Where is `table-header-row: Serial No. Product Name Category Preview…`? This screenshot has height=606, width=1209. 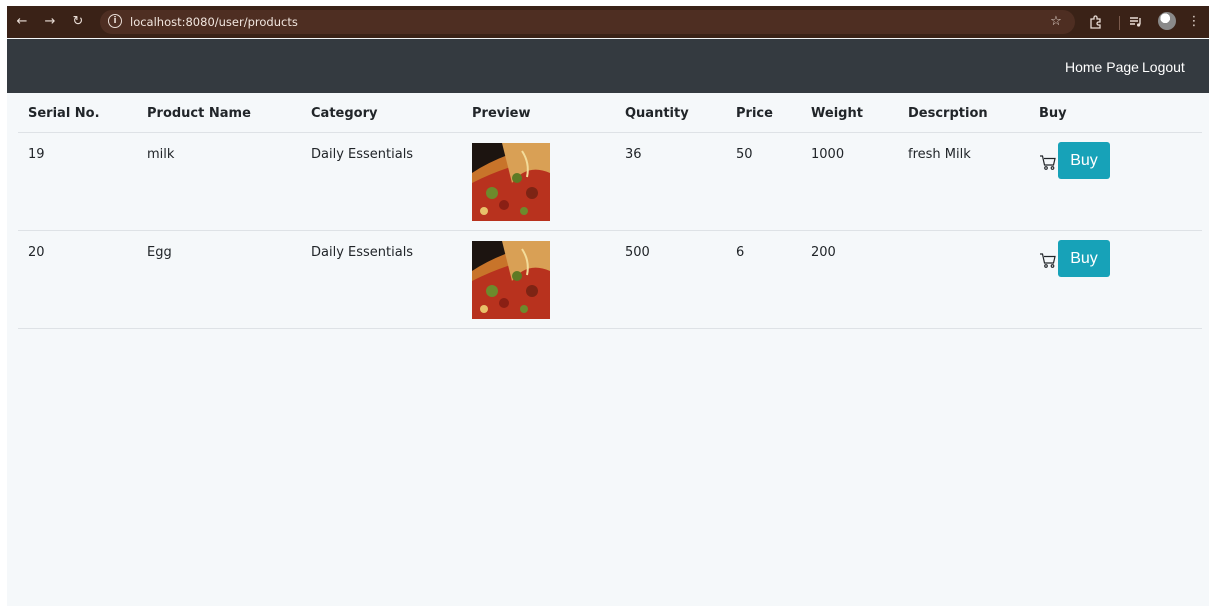 table-header-row: Serial No. Product Name Category Preview… is located at coordinates (610, 113).